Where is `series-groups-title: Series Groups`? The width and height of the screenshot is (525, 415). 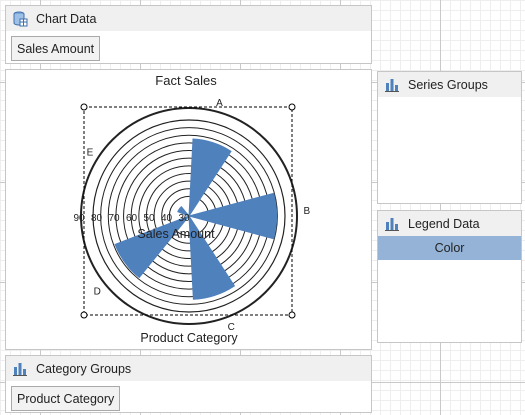
series-groups-title: Series Groups is located at coordinates (448, 84).